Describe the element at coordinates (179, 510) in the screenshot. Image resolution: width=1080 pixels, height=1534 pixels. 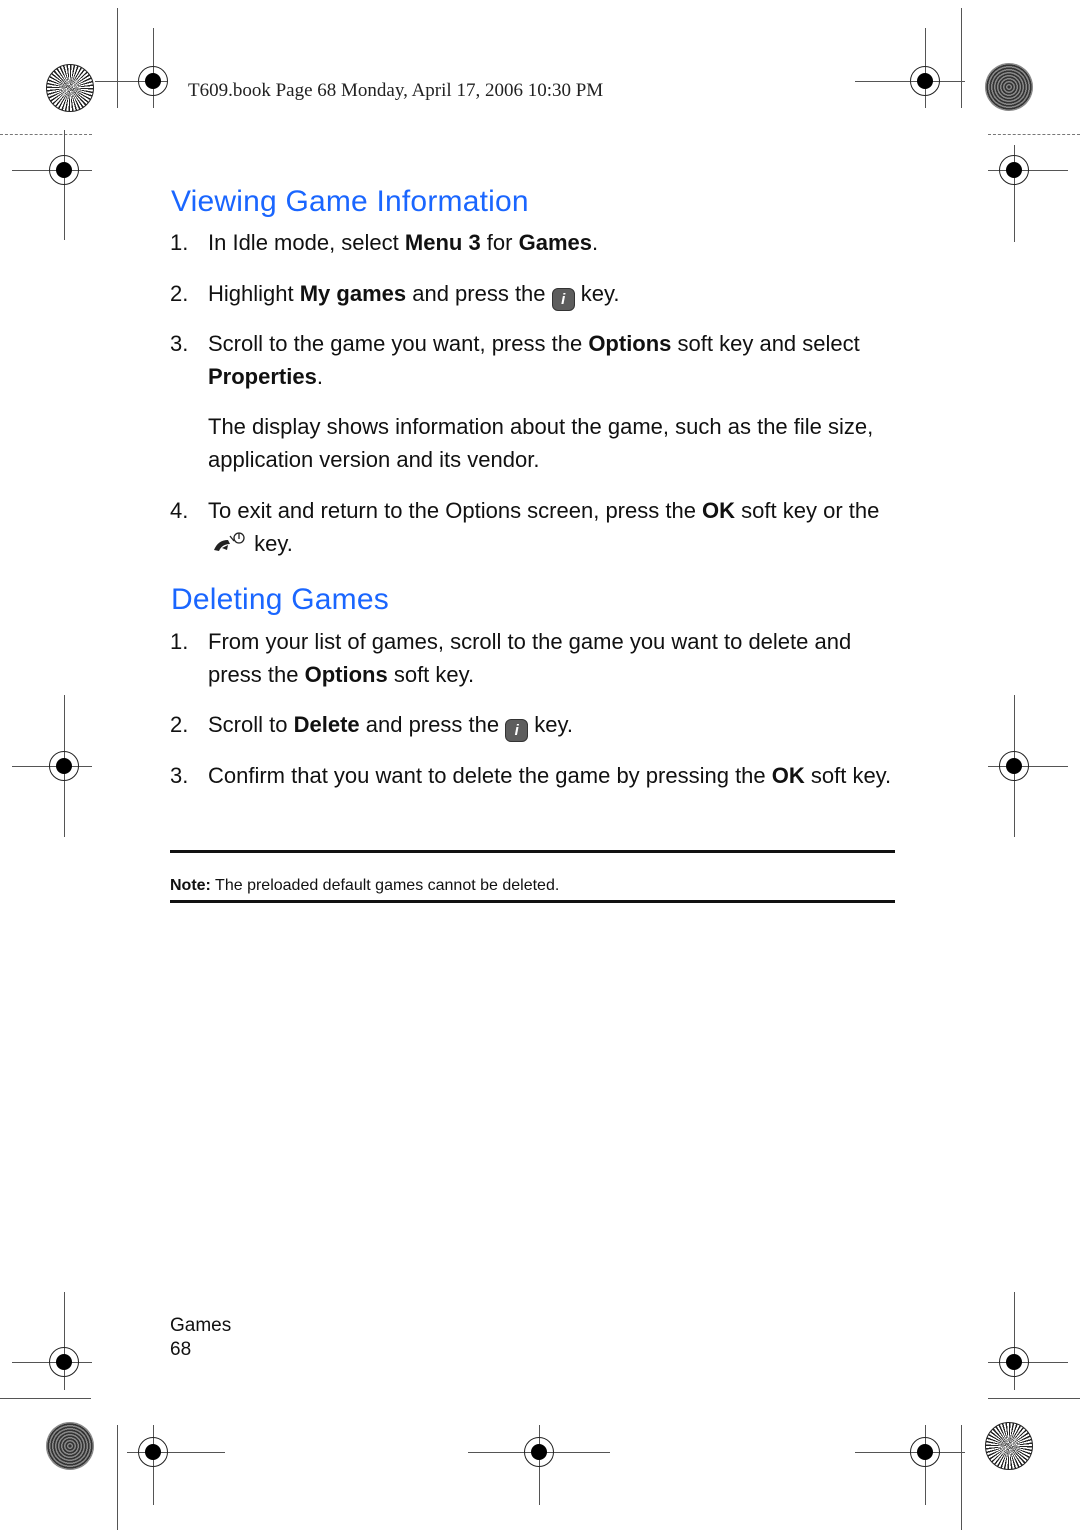
I see `step-number: 4.` at that location.